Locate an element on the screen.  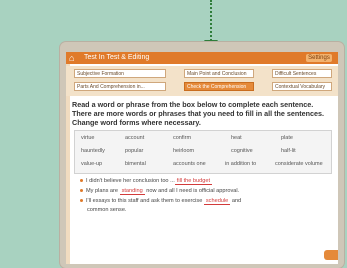
topic-select-6: Contextual Vocabulary is located at coordinates (302, 86).